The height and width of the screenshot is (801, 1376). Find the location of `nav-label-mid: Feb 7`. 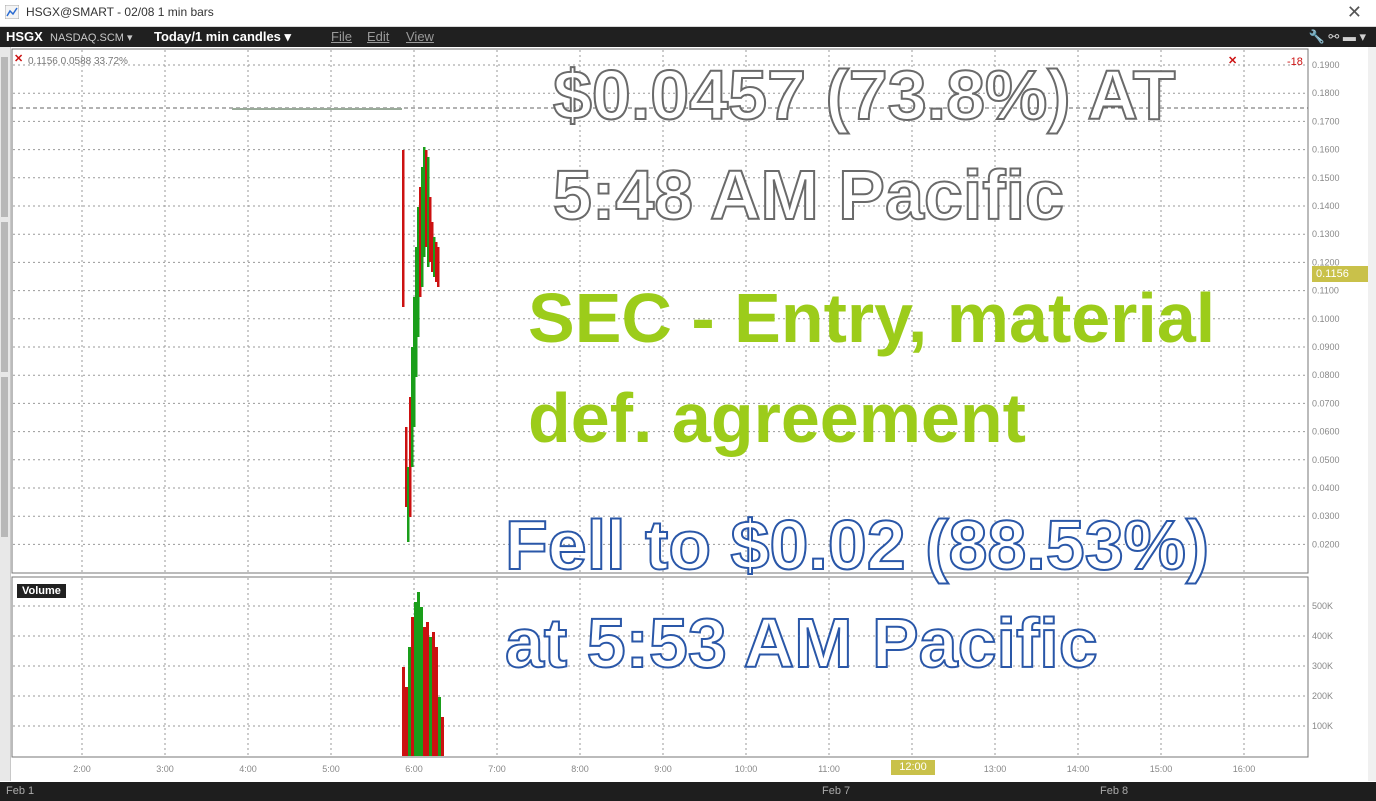

nav-label-mid: Feb 7 is located at coordinates (836, 791).